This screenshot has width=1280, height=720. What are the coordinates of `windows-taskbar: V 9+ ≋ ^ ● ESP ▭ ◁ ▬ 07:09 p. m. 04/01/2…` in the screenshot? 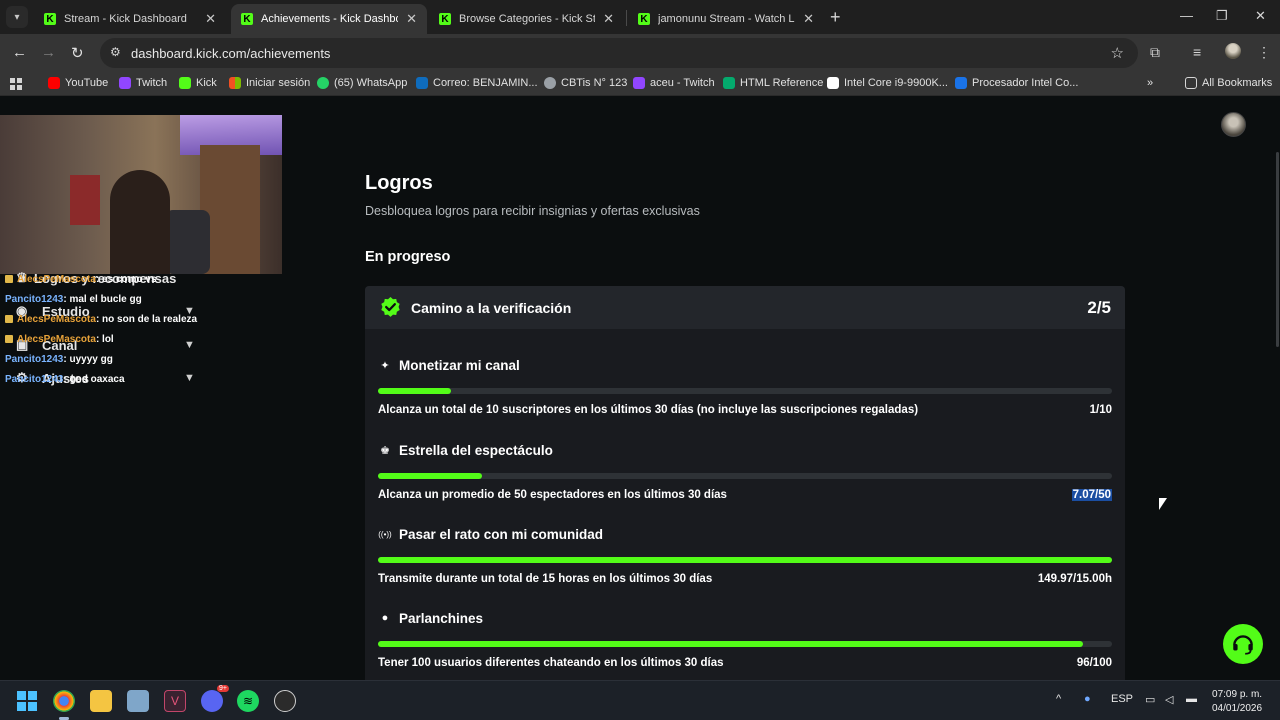 It's located at (640, 700).